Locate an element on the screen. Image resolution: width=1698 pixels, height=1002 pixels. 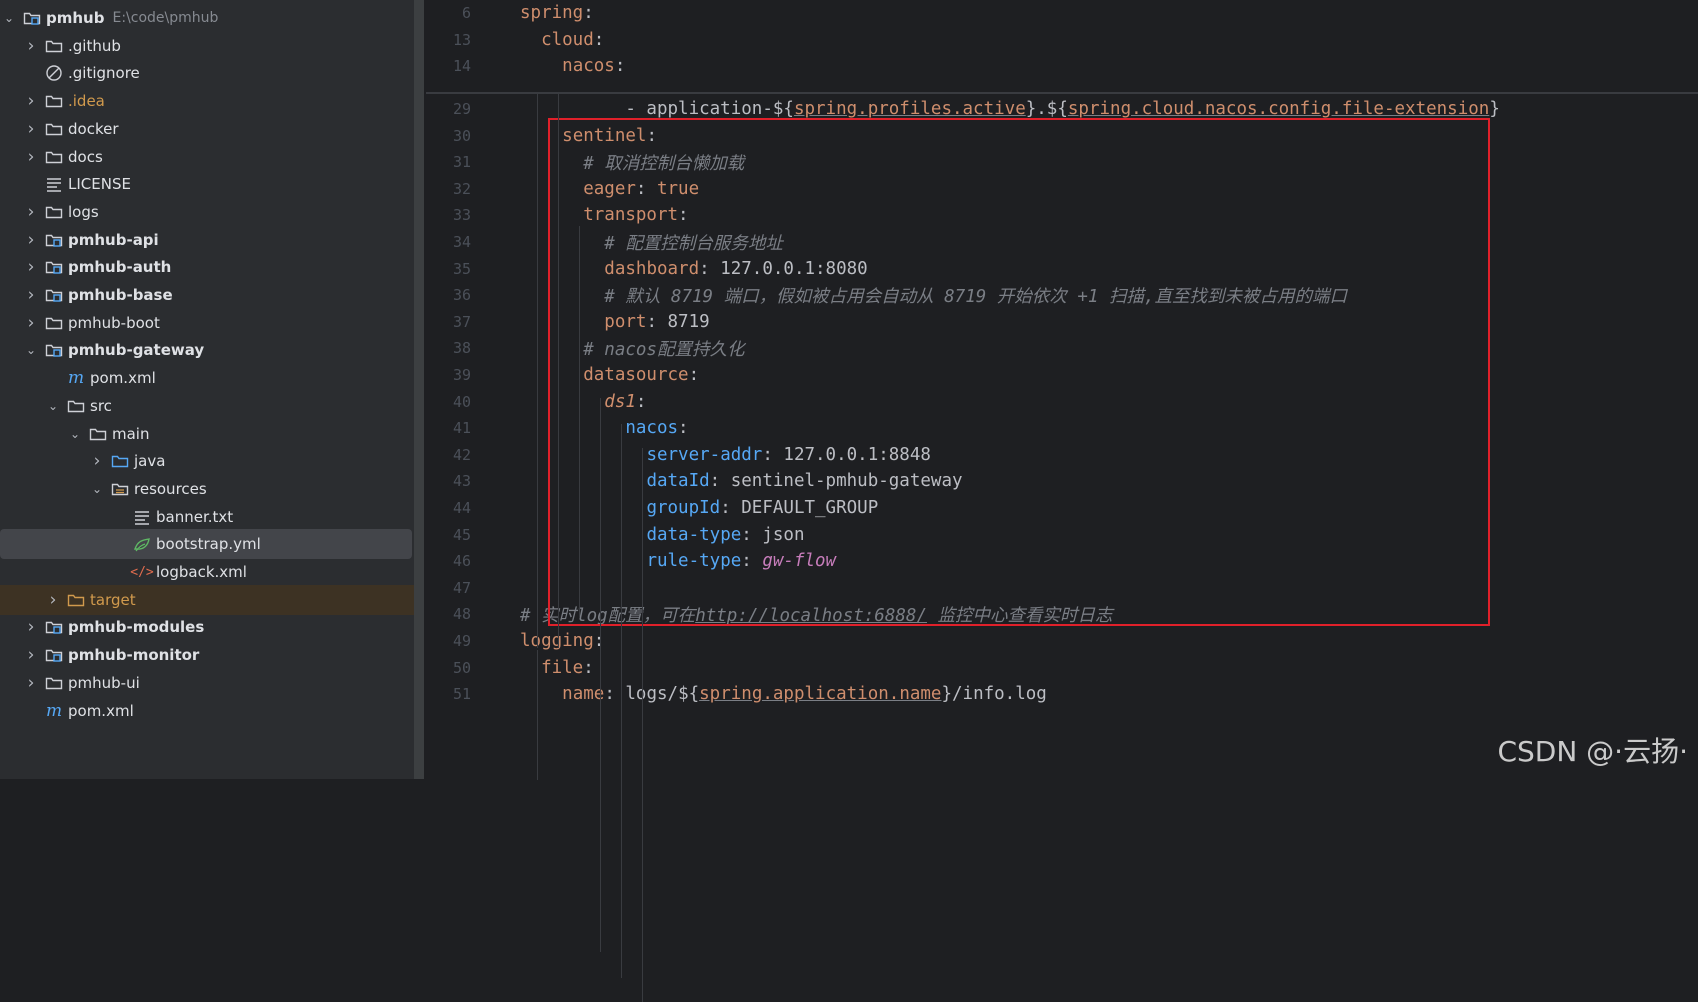
sticky-scroll-line: 6 spring: is located at coordinates (1062, 13).